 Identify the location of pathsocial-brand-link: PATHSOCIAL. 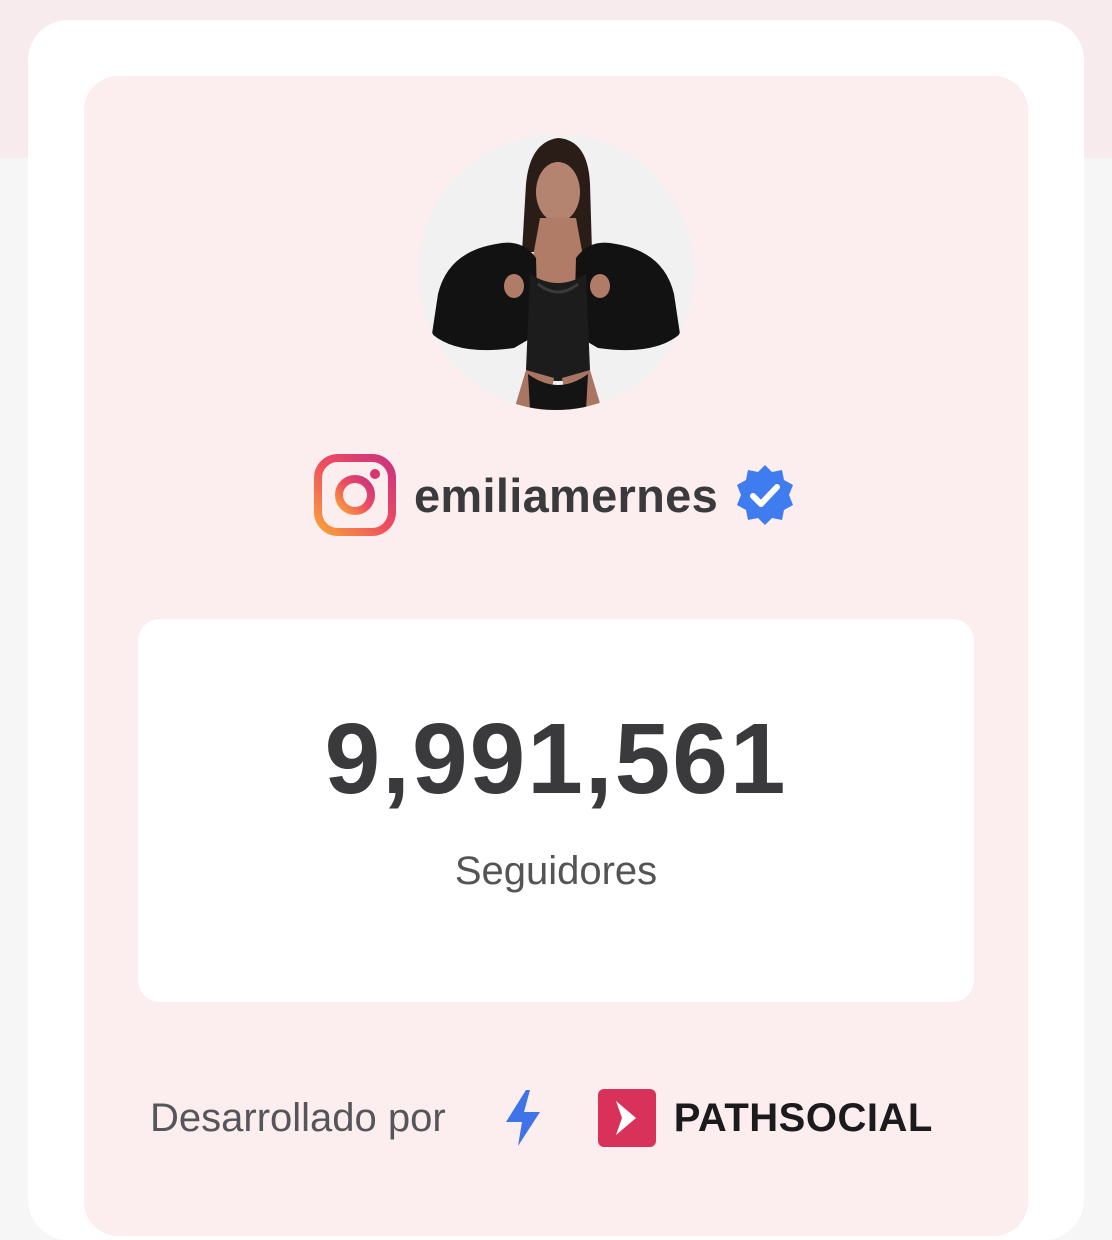
(803, 1118).